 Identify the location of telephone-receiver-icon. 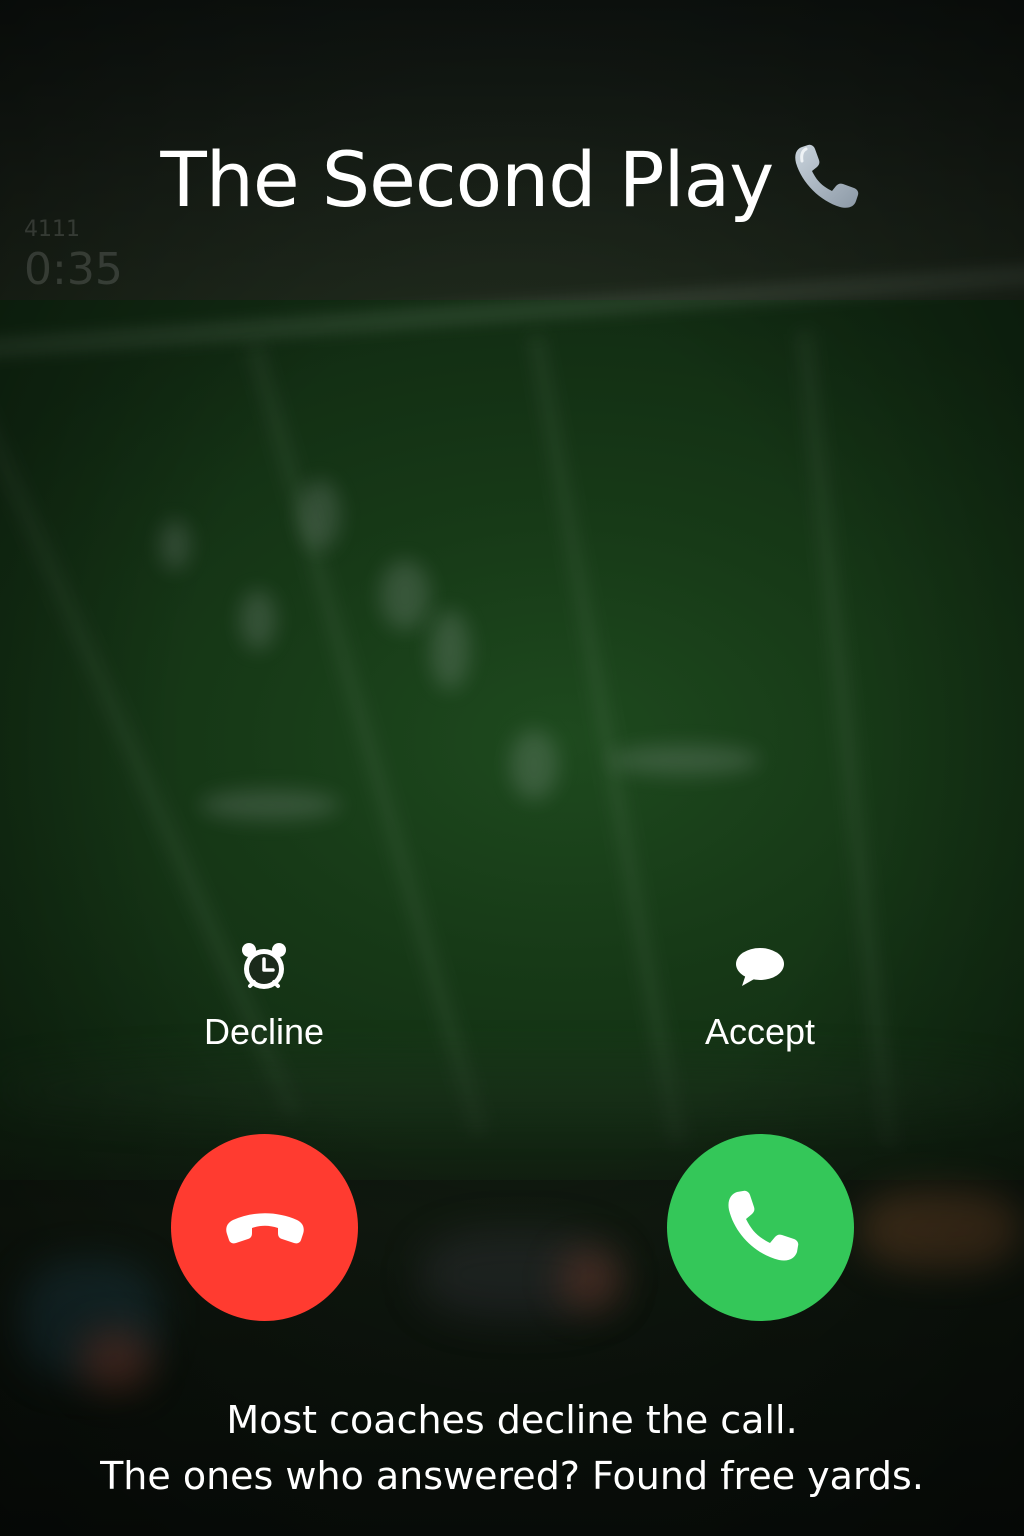
(826, 177).